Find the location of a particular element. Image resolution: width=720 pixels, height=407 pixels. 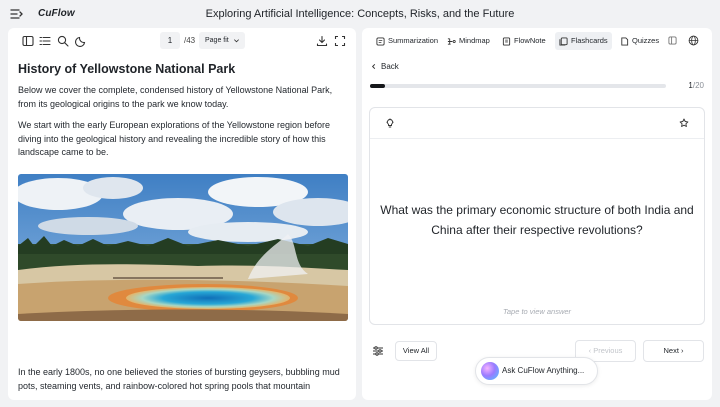

flip-hint: Tape to view answer is located at coordinates (537, 311).